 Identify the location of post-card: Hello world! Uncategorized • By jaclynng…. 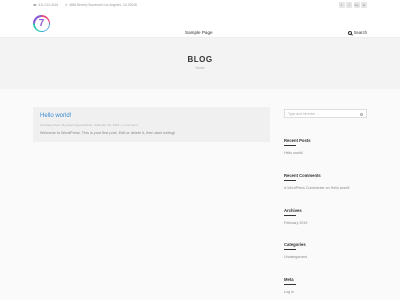
(151, 124).